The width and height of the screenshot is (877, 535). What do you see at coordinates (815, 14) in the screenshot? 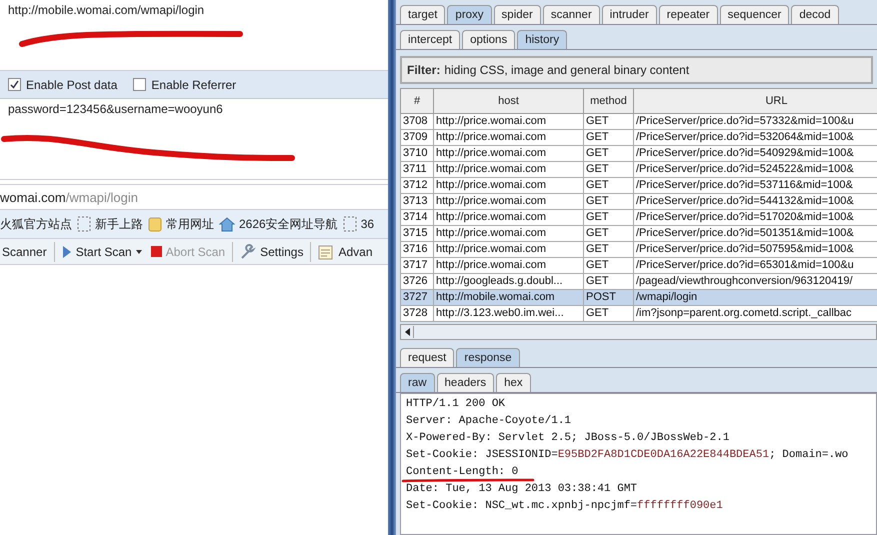
I see `tab: decod` at bounding box center [815, 14].